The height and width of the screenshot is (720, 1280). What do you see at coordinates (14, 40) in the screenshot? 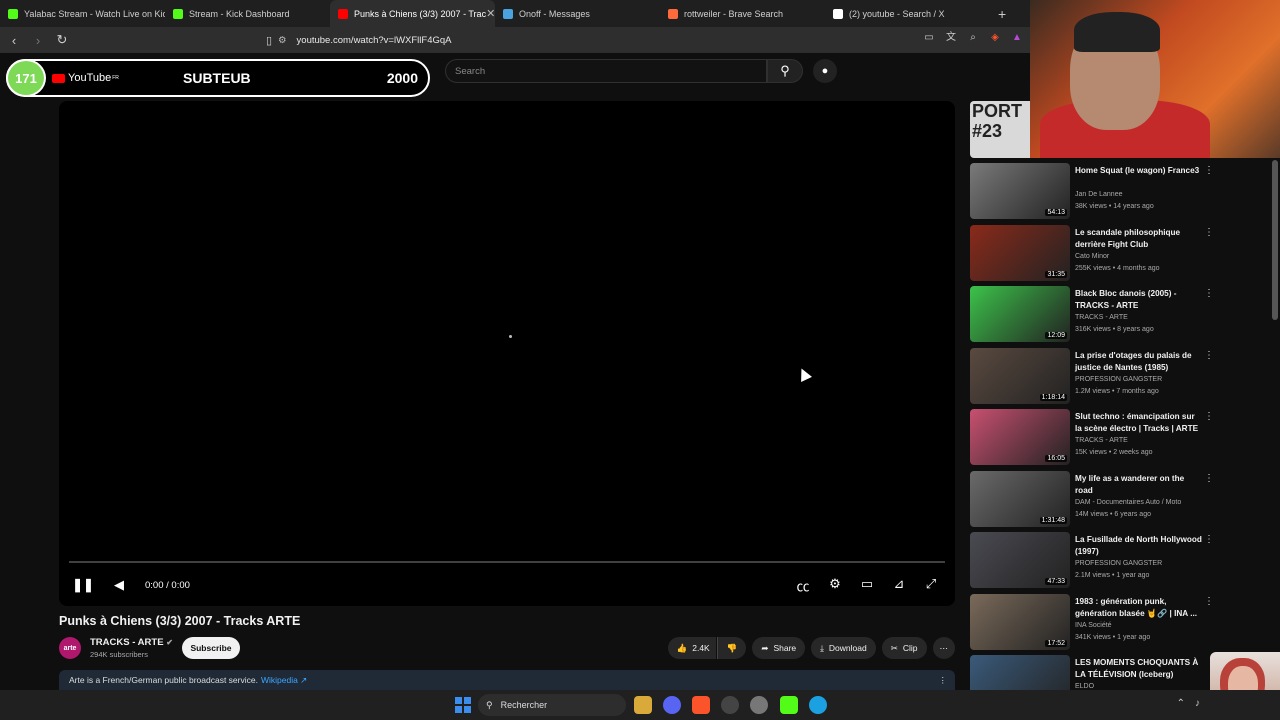
I see `back-icon: ‹` at bounding box center [14, 40].